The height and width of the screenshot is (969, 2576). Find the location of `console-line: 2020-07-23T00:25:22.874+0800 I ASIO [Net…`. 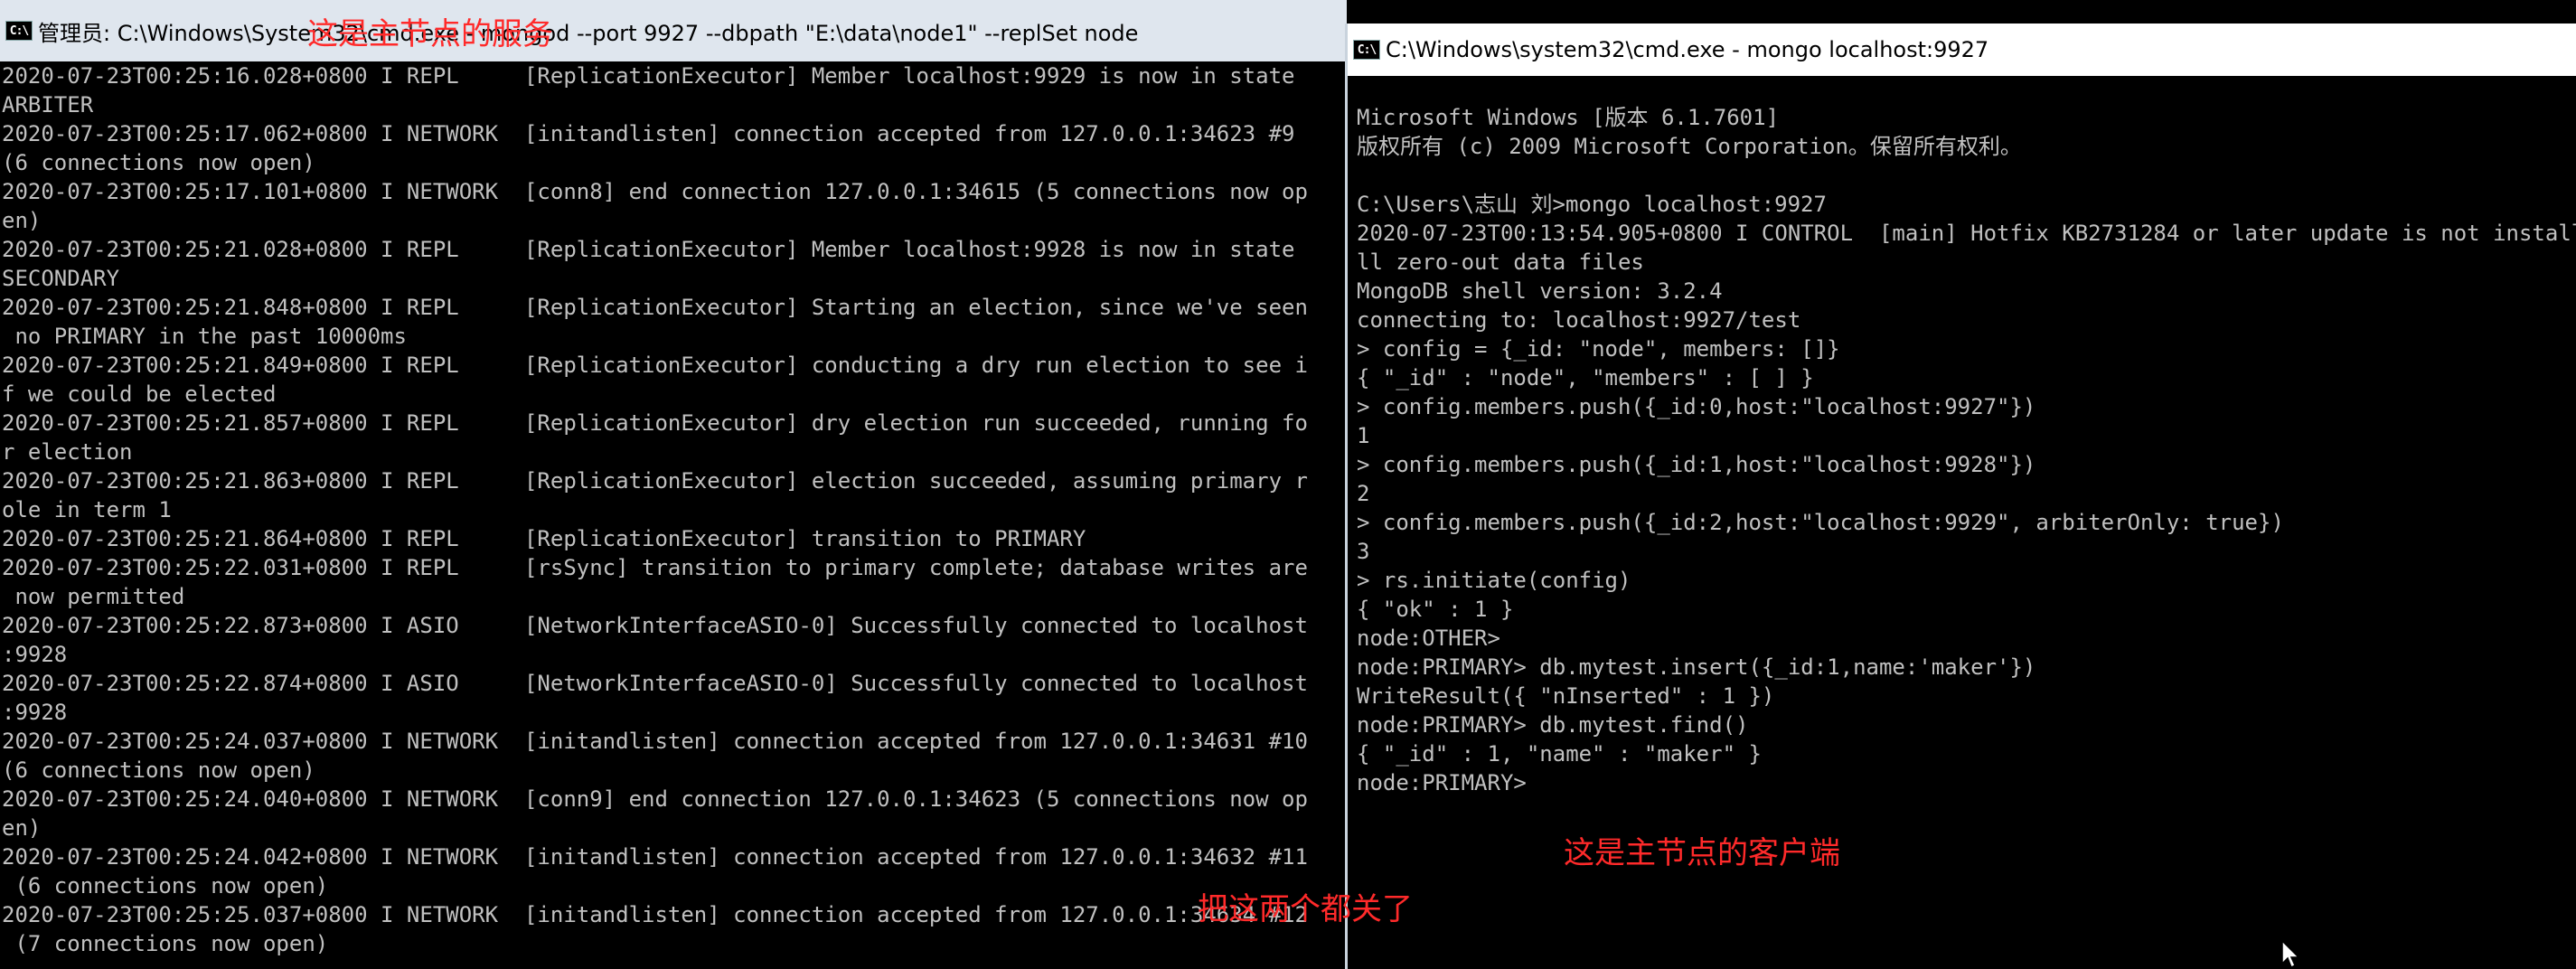

console-line: 2020-07-23T00:25:22.874+0800 I ASIO [Net… is located at coordinates (655, 683).